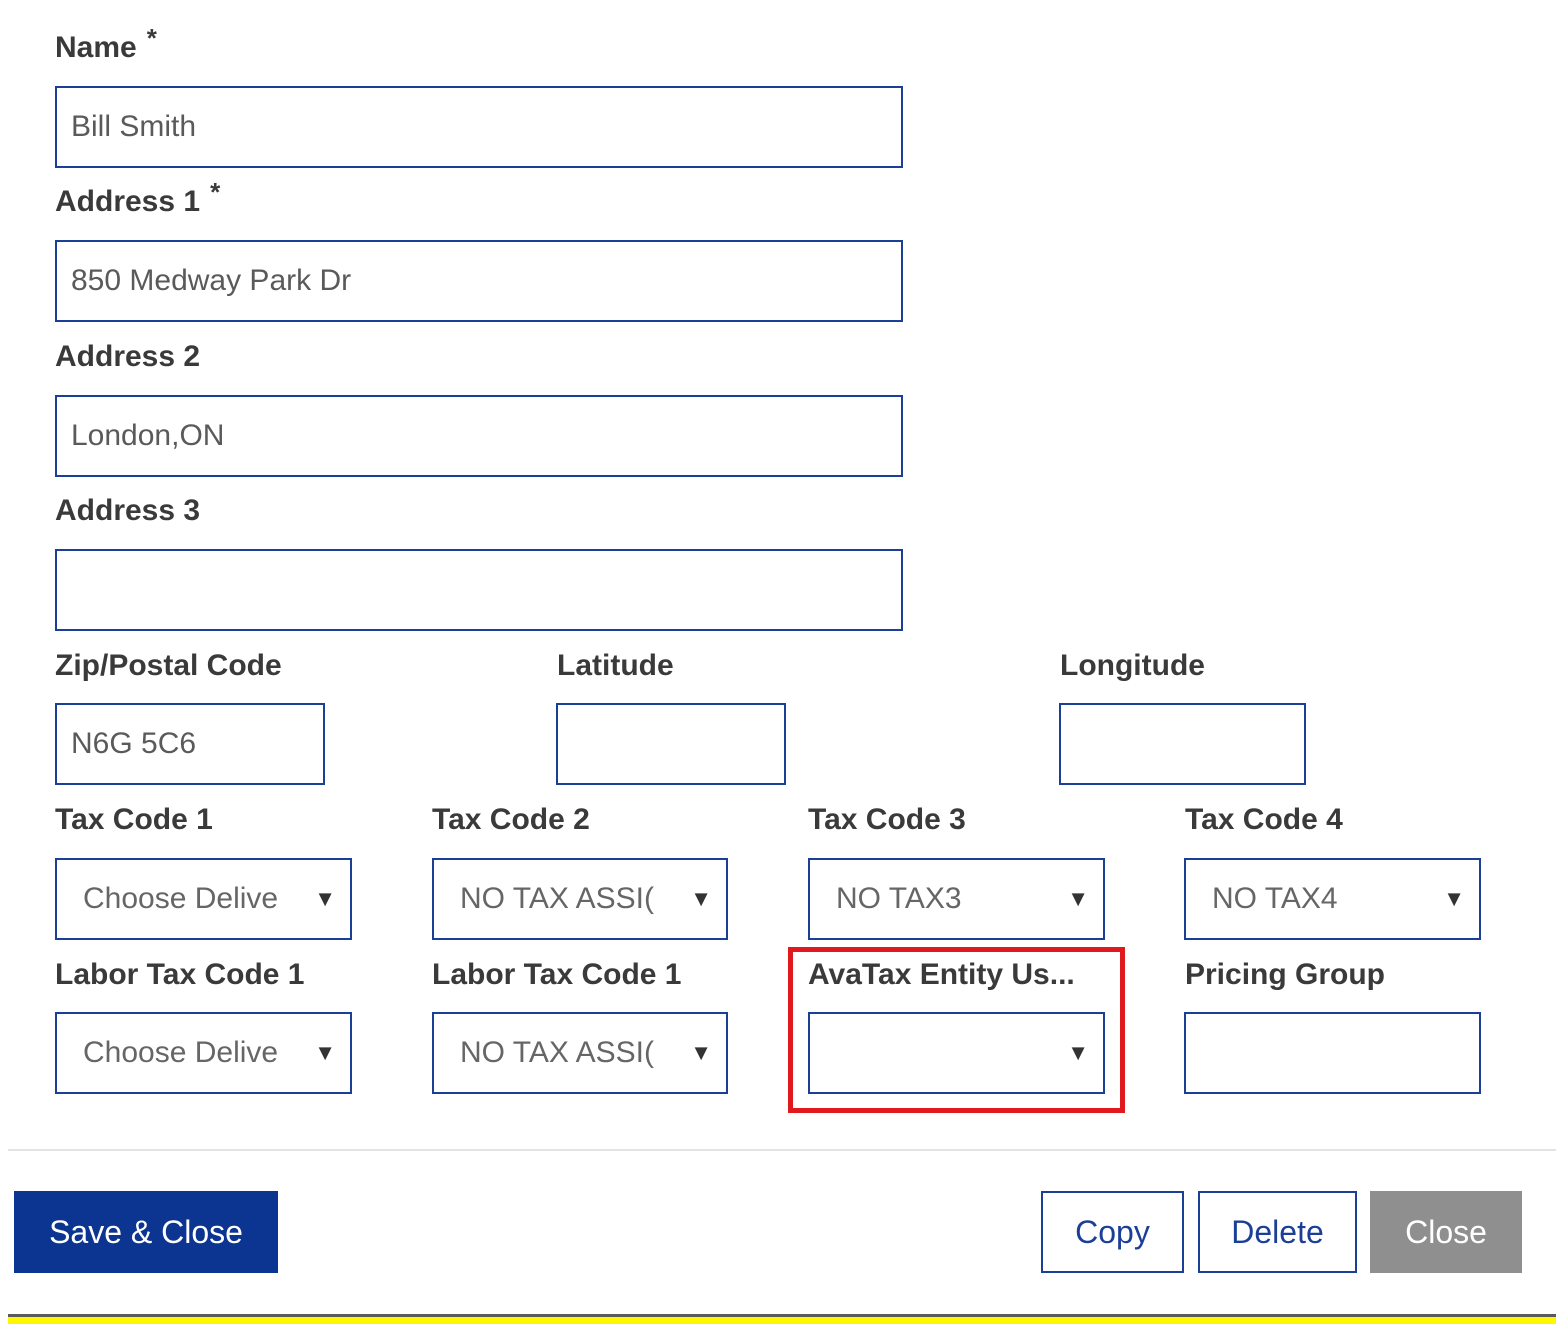 The image size is (1556, 1324). Describe the element at coordinates (181, 898) in the screenshot. I see `tax-code-1-value: Choose Delive` at that location.